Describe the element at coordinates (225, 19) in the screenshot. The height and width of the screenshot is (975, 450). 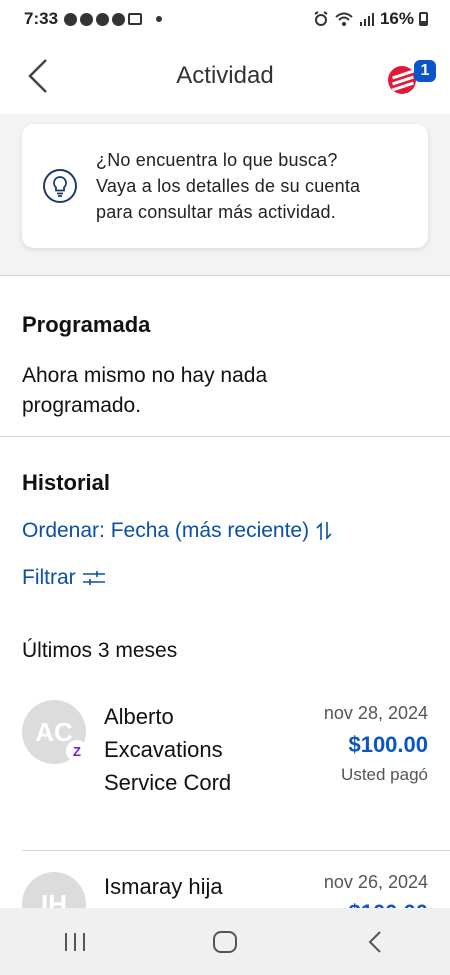
I see `status-bar: 7:33 16%` at that location.